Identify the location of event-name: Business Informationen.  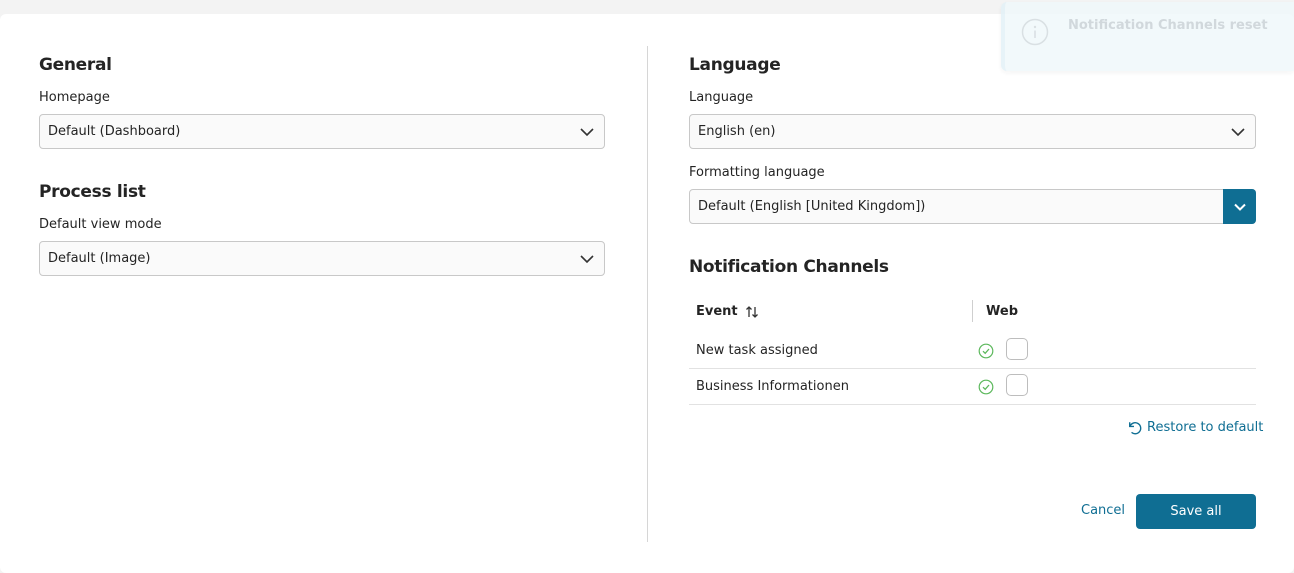
(772, 386).